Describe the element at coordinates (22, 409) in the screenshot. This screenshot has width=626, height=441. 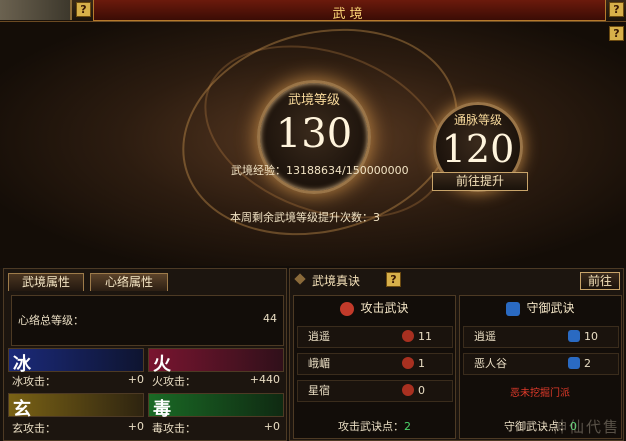
I see `mystic-char: 玄` at that location.